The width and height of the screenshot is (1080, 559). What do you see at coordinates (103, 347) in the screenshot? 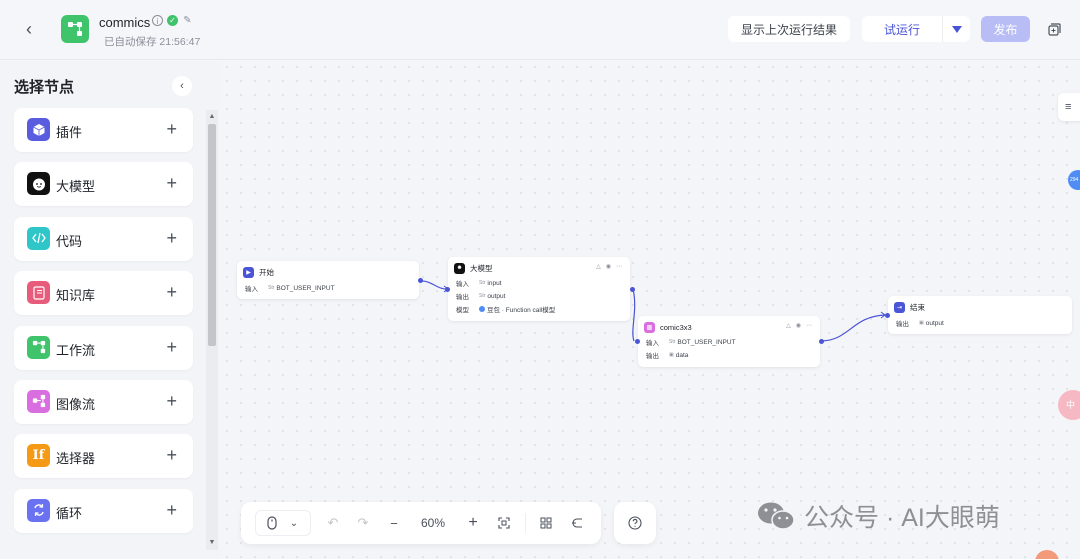
I see `node-item-workflow: 工作流 +` at bounding box center [103, 347].